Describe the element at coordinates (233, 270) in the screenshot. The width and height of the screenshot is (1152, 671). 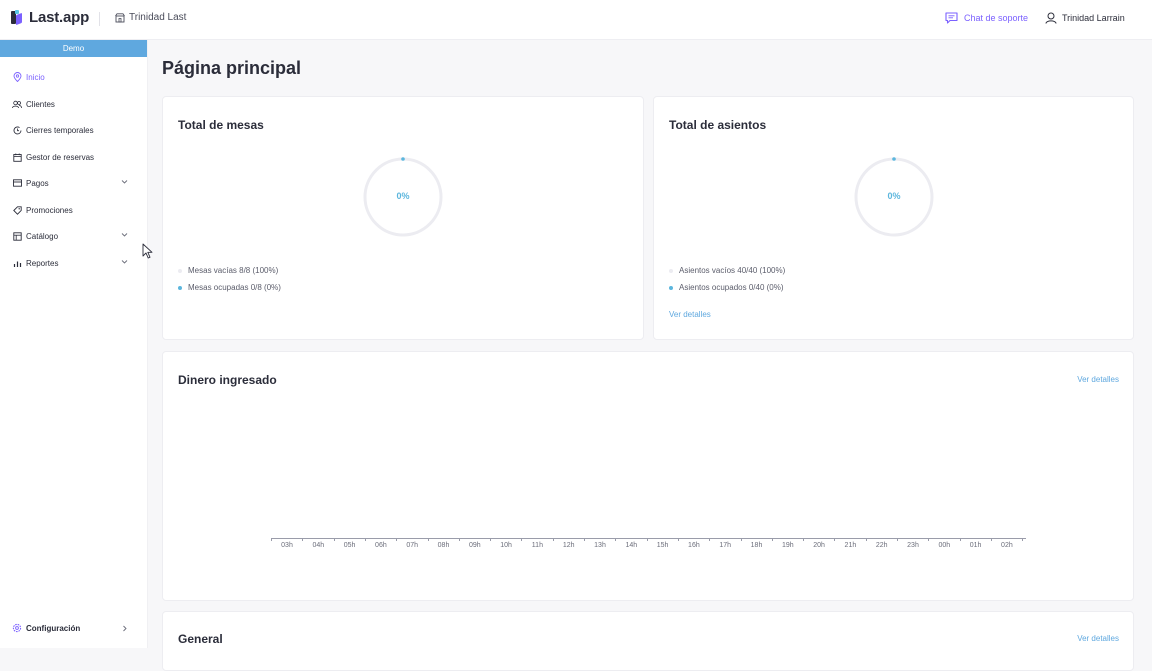
I see `legend-label: Mesas vacías 8/8 (100%)` at that location.